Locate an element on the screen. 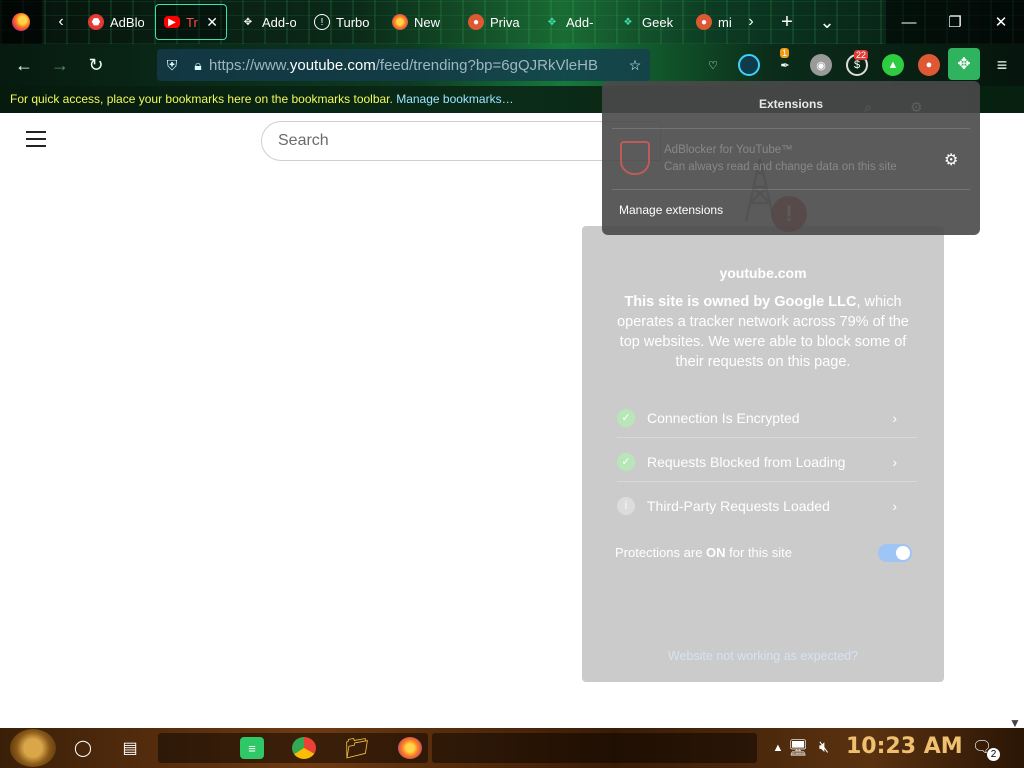 The height and width of the screenshot is (768, 1024). search-circle-icon: ◯ is located at coordinates (83, 748).